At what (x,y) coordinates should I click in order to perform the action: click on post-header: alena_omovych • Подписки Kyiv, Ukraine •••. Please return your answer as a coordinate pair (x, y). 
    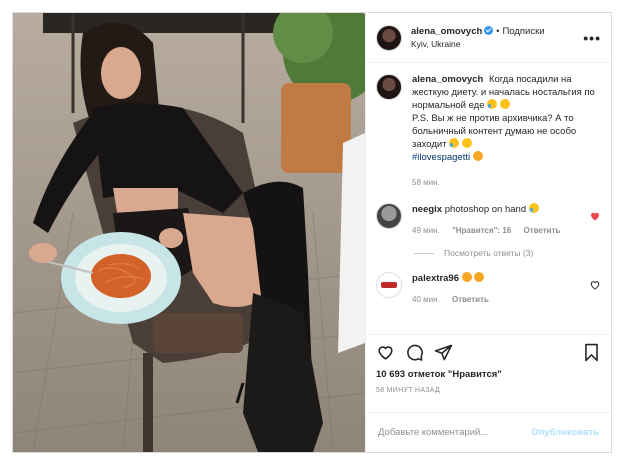
    Looking at the image, I should click on (488, 38).